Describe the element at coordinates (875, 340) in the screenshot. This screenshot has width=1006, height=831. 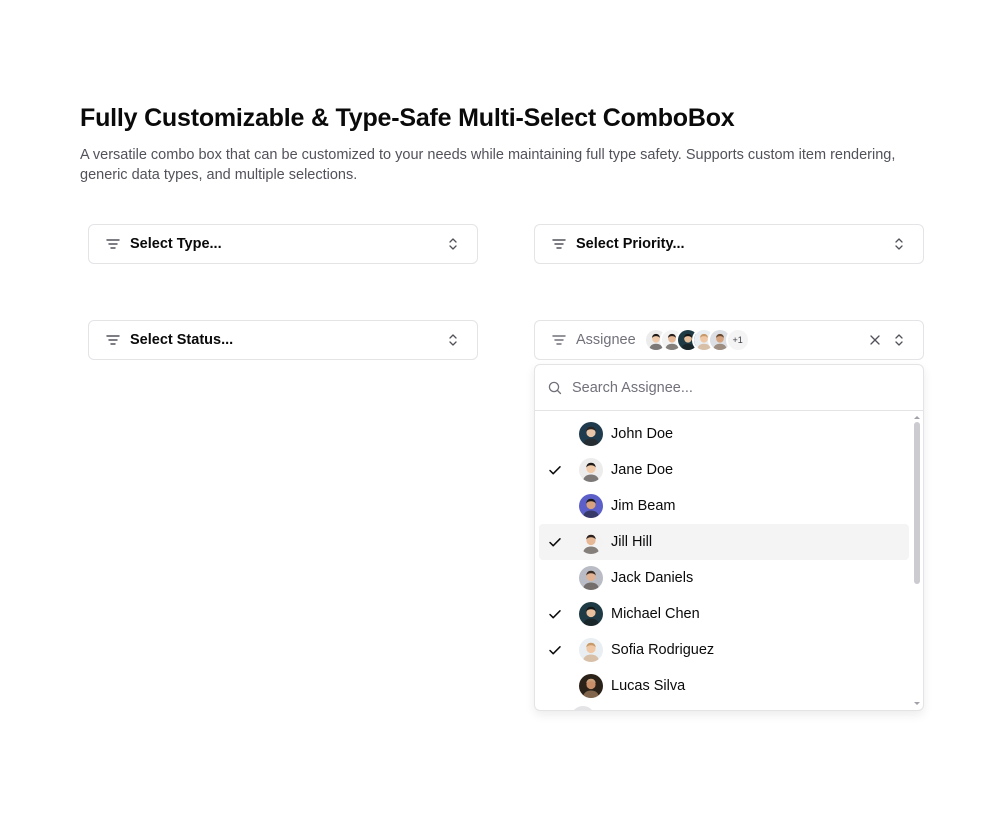
I see `clear-icon` at that location.